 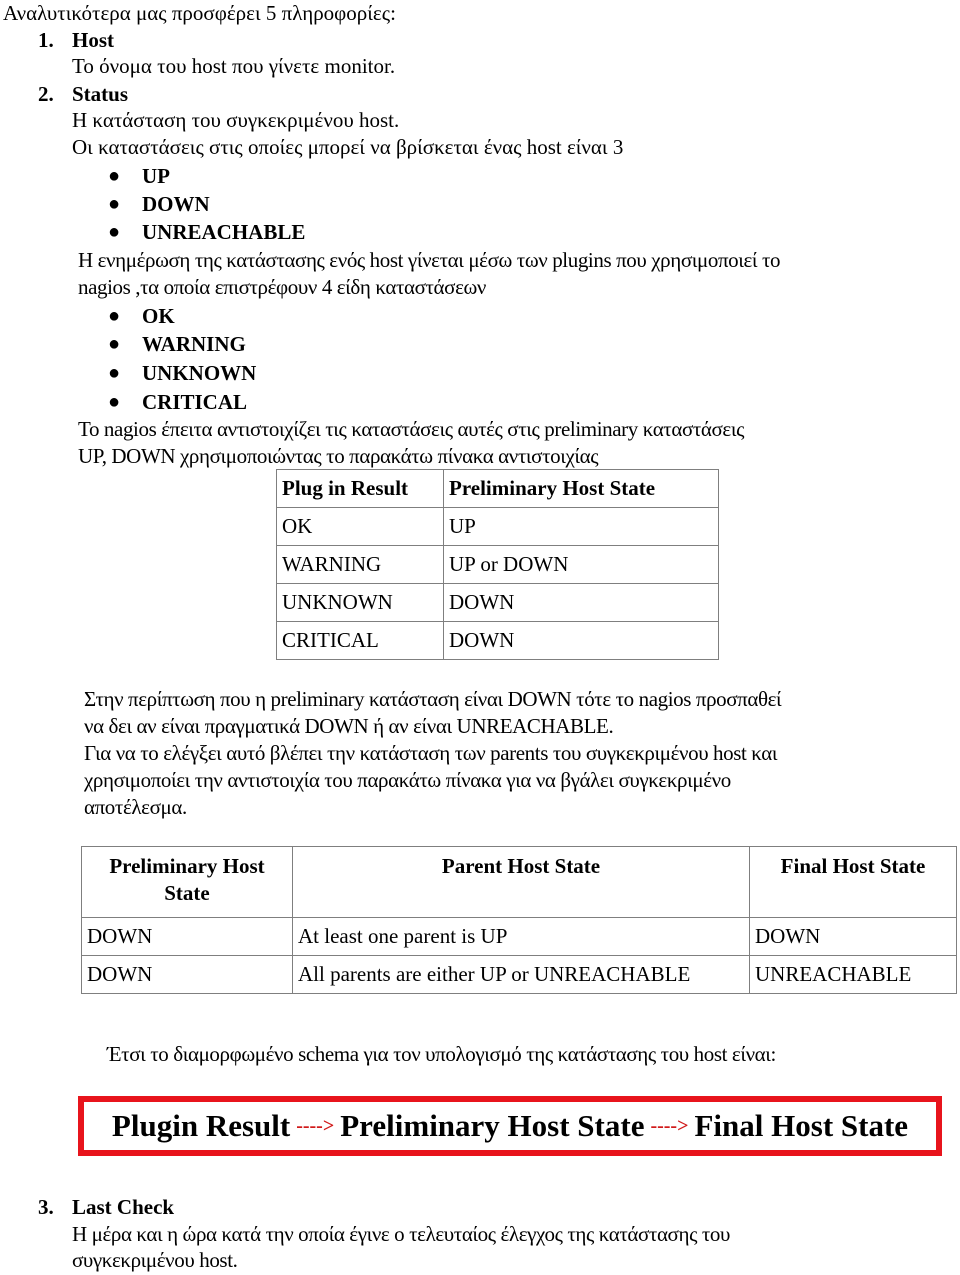 I want to click on status-description: Η κατάσταση του συγκεκριμένου host., so click(x=236, y=120).